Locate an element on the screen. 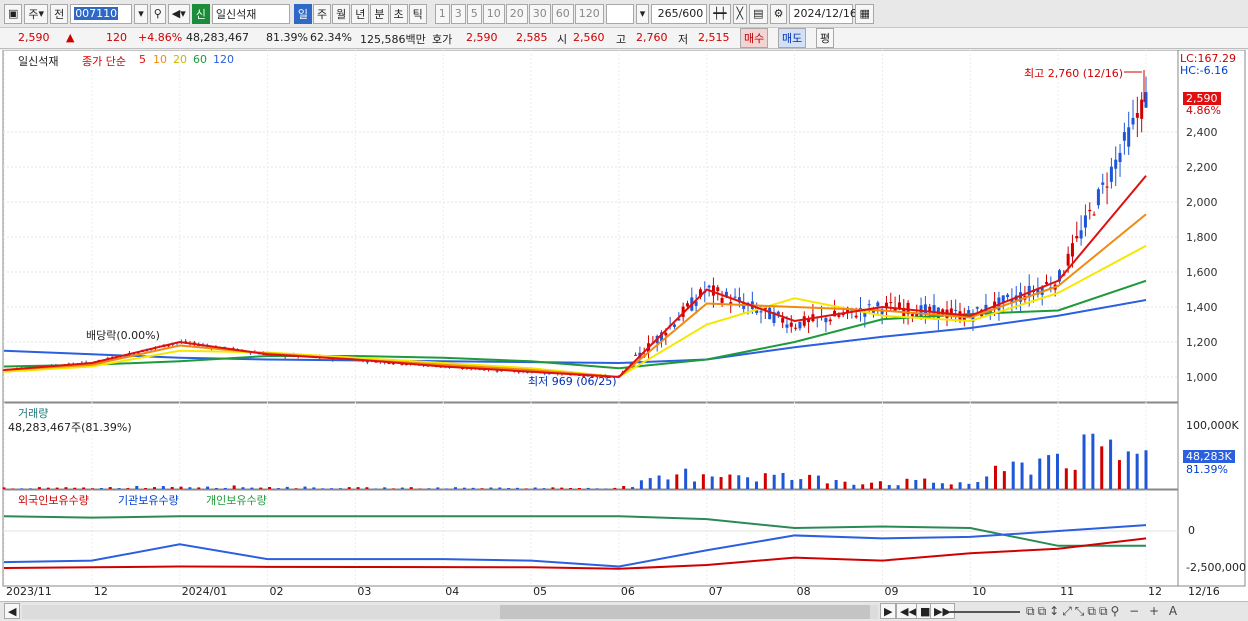 The height and width of the screenshot is (621, 1248). legend-ma5: 5 is located at coordinates (142, 59).